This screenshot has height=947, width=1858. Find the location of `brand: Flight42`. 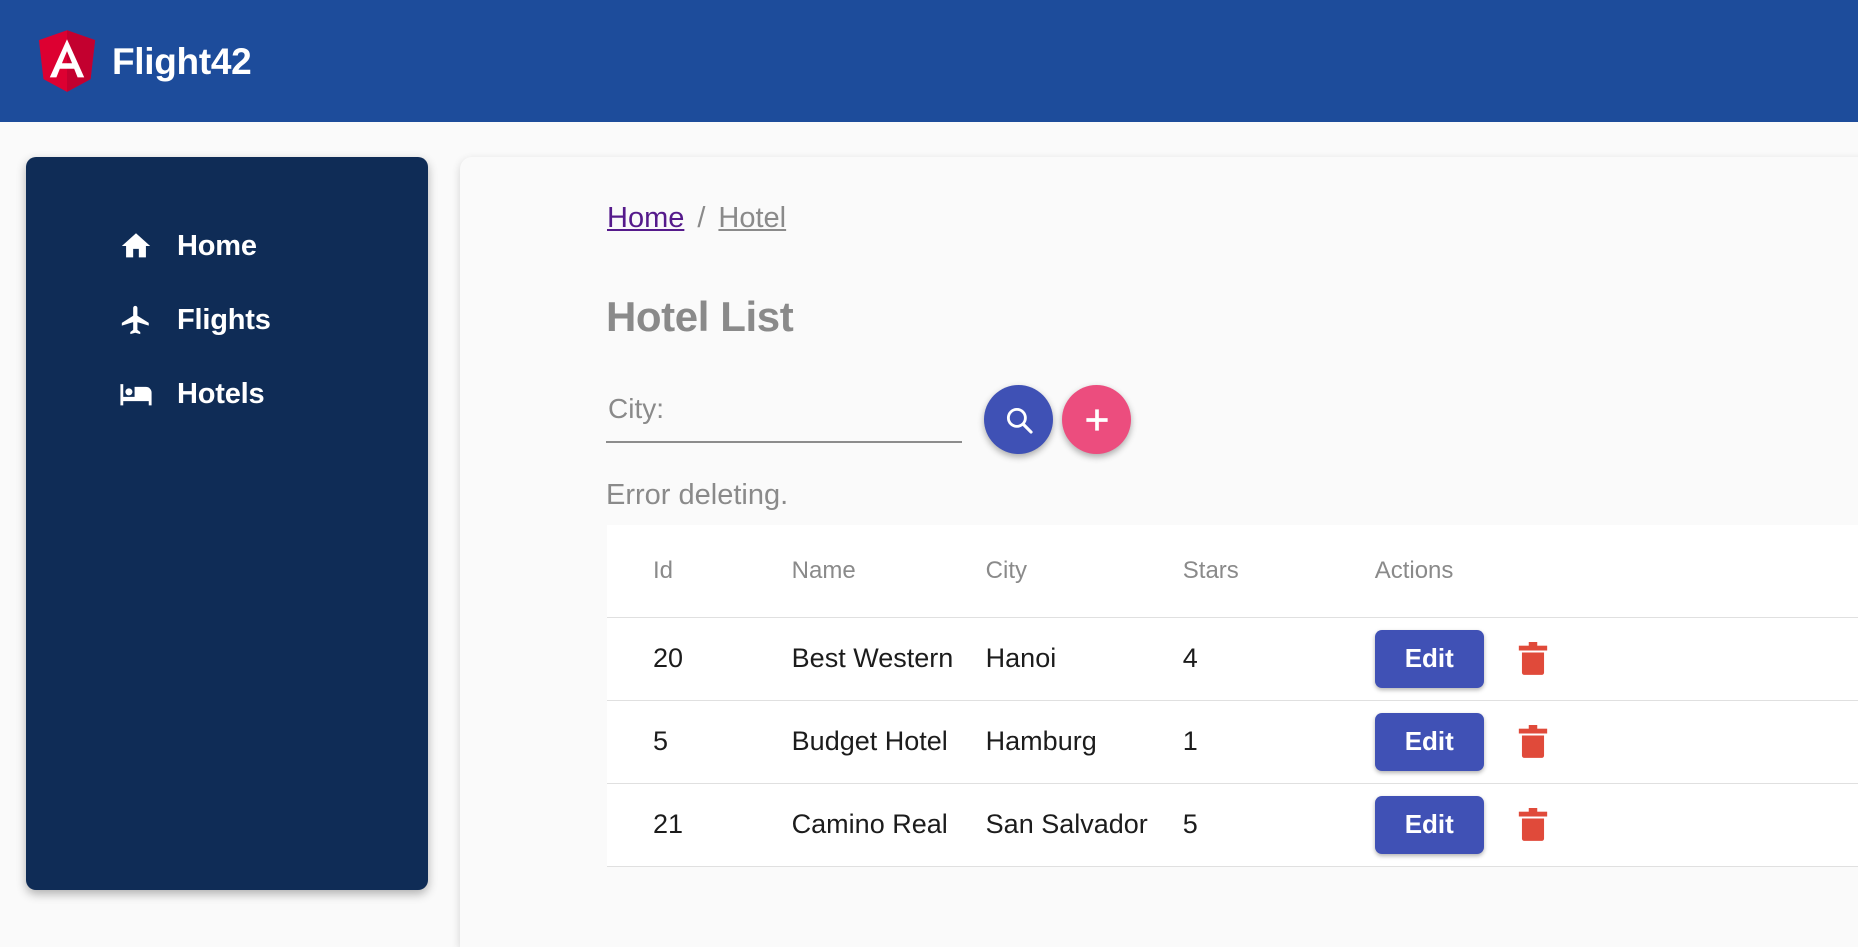

brand: Flight42 is located at coordinates (145, 61).